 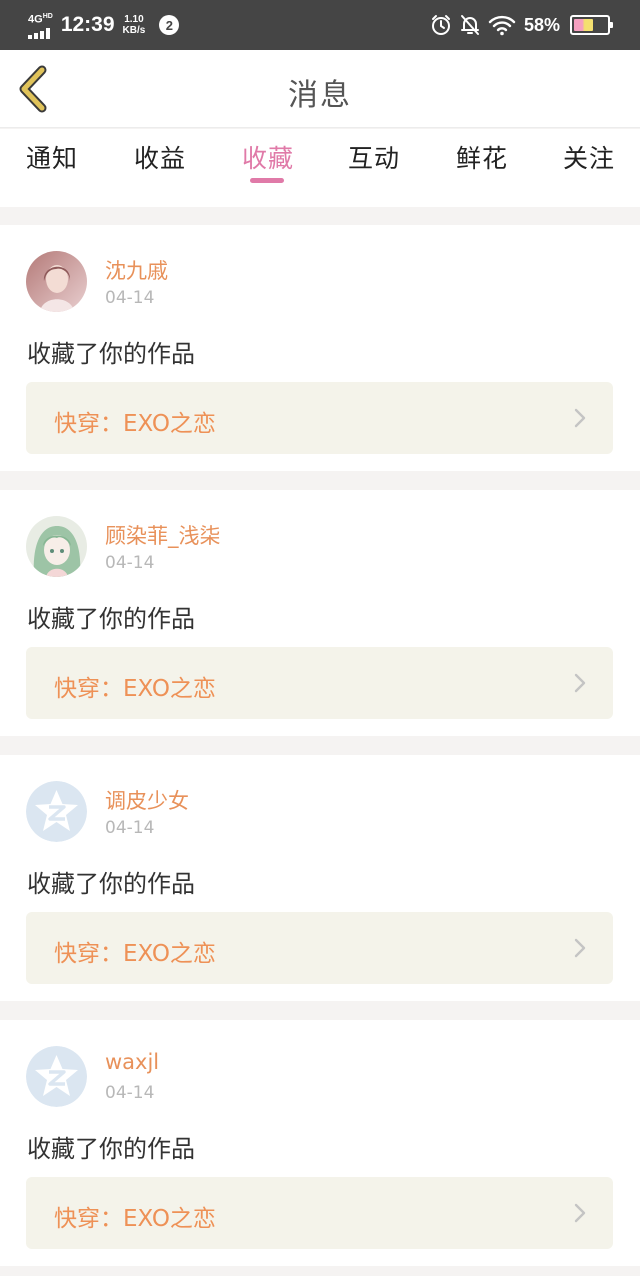 What do you see at coordinates (40, 25) in the screenshot?
I see `cellular-signal-icon: 4GHD` at bounding box center [40, 25].